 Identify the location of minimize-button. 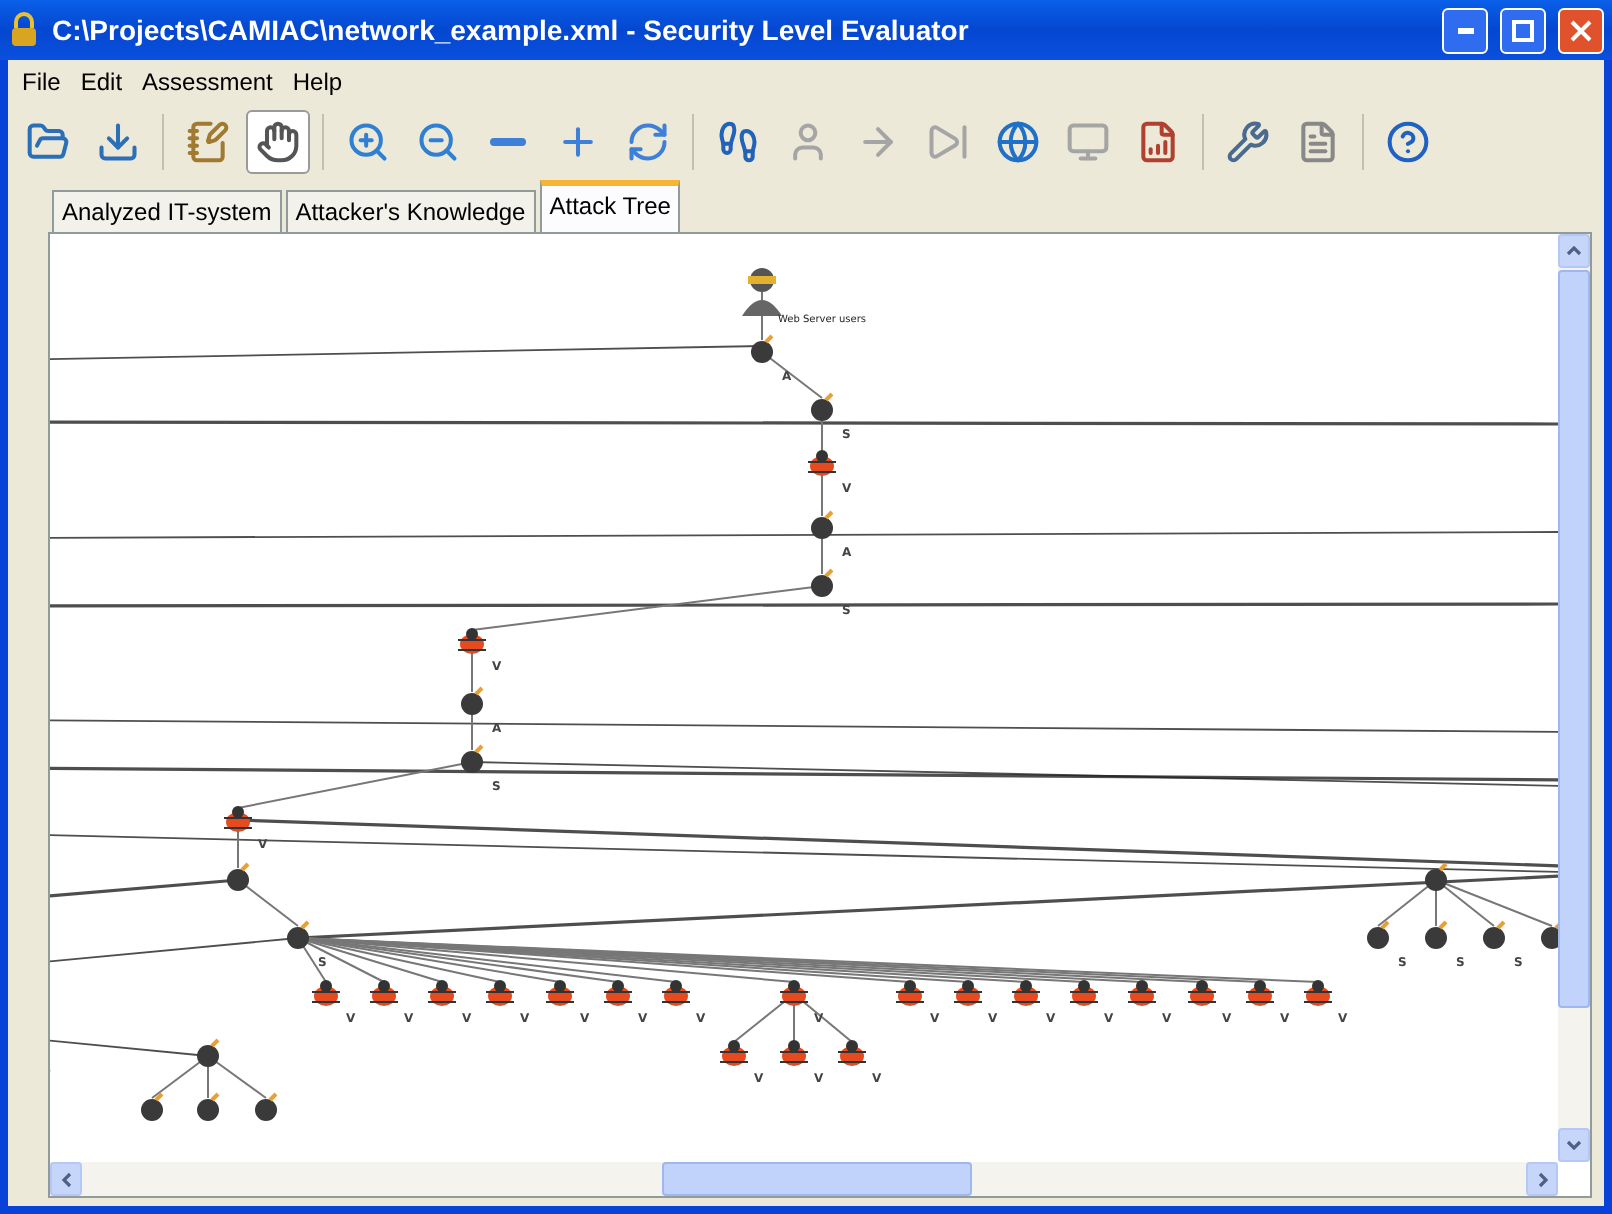
(1465, 30).